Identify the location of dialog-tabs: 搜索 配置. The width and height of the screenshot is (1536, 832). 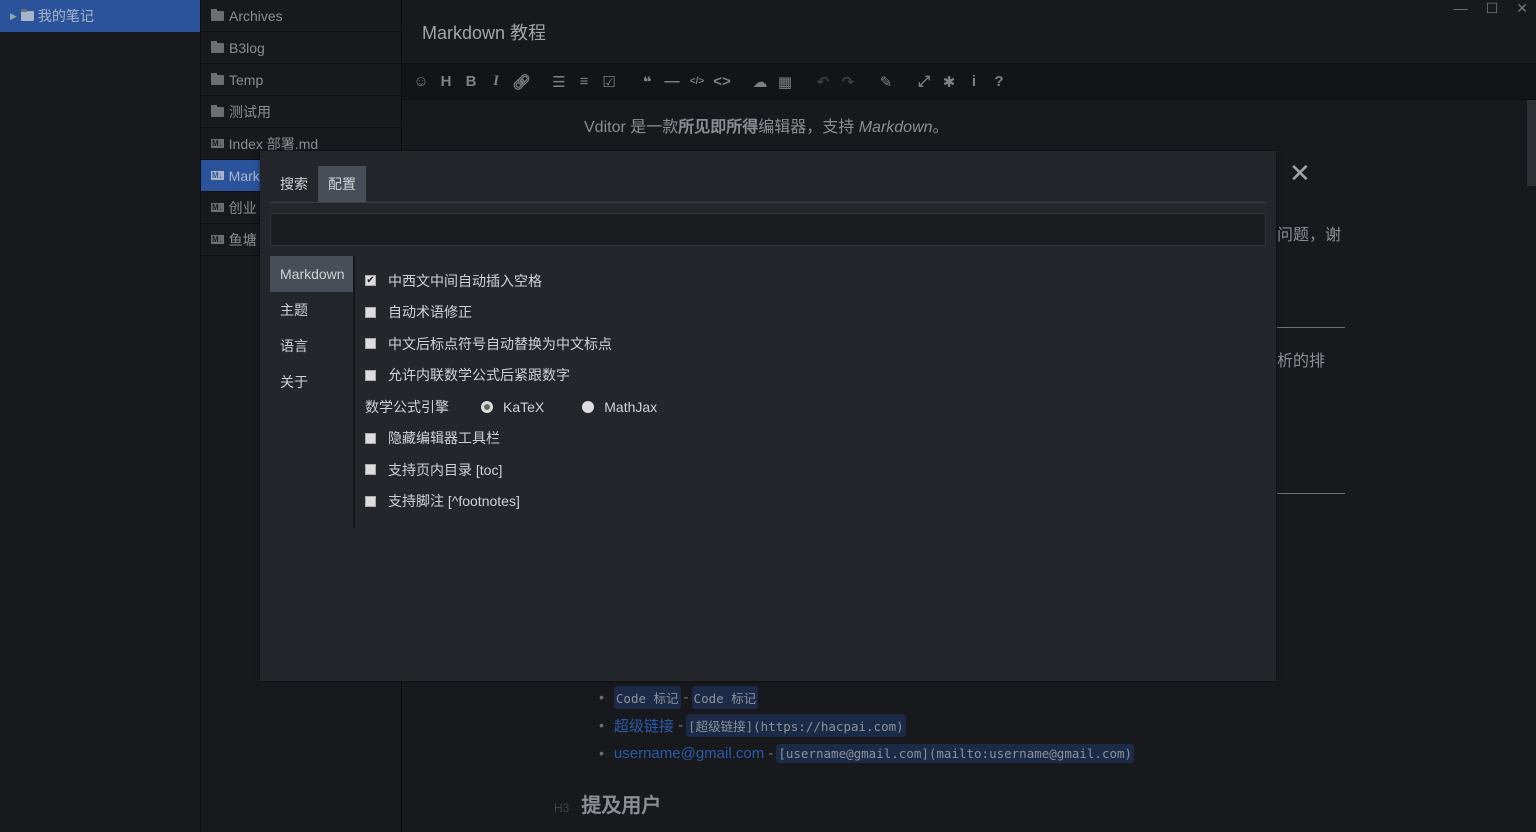
(768, 184).